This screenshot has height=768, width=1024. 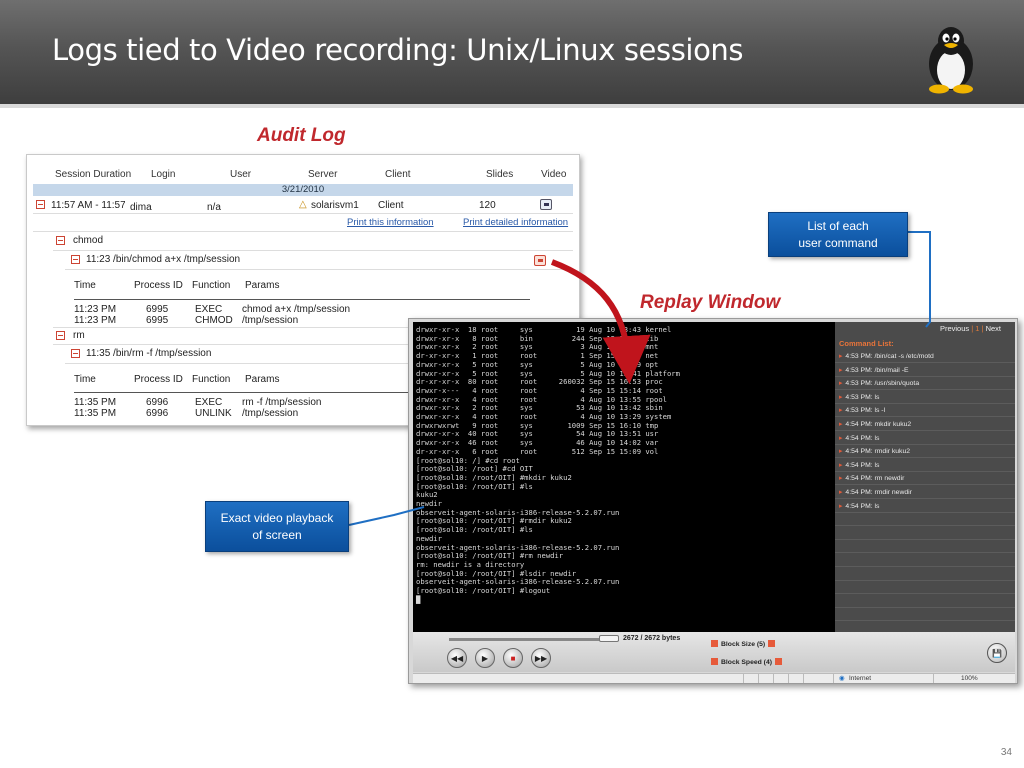 I want to click on chmod-th-time: Time, so click(x=85, y=285).